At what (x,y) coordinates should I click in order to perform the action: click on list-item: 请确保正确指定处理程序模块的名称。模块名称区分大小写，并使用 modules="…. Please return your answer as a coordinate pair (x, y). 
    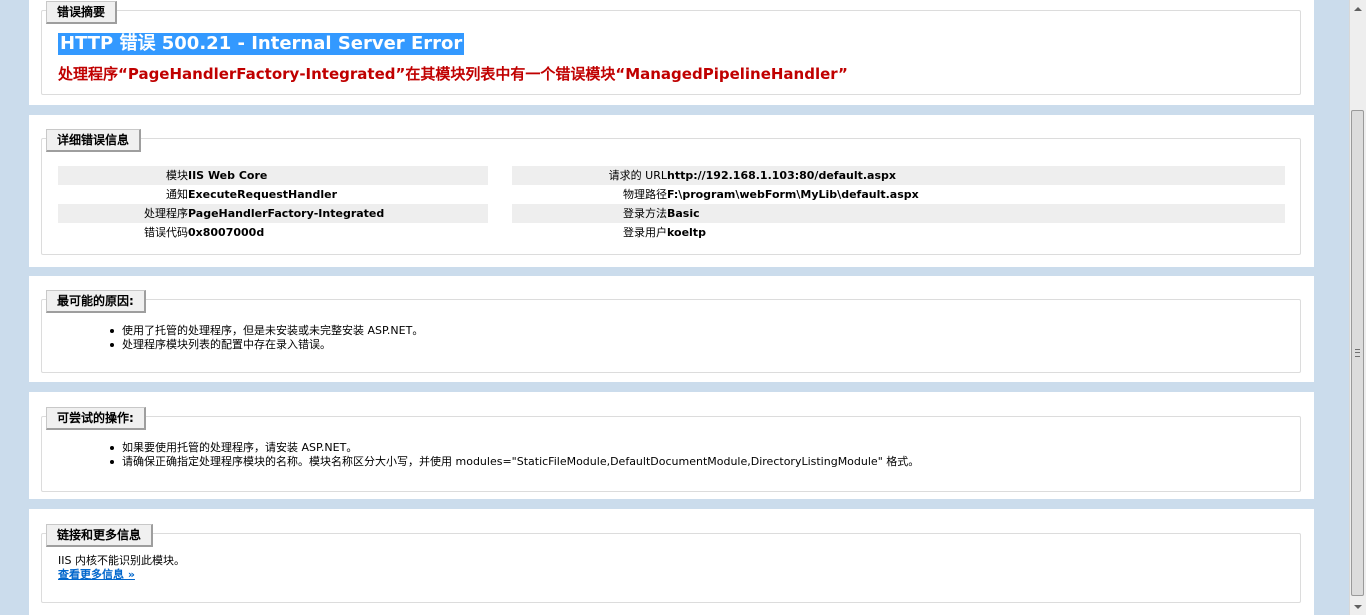
    Looking at the image, I should click on (513, 462).